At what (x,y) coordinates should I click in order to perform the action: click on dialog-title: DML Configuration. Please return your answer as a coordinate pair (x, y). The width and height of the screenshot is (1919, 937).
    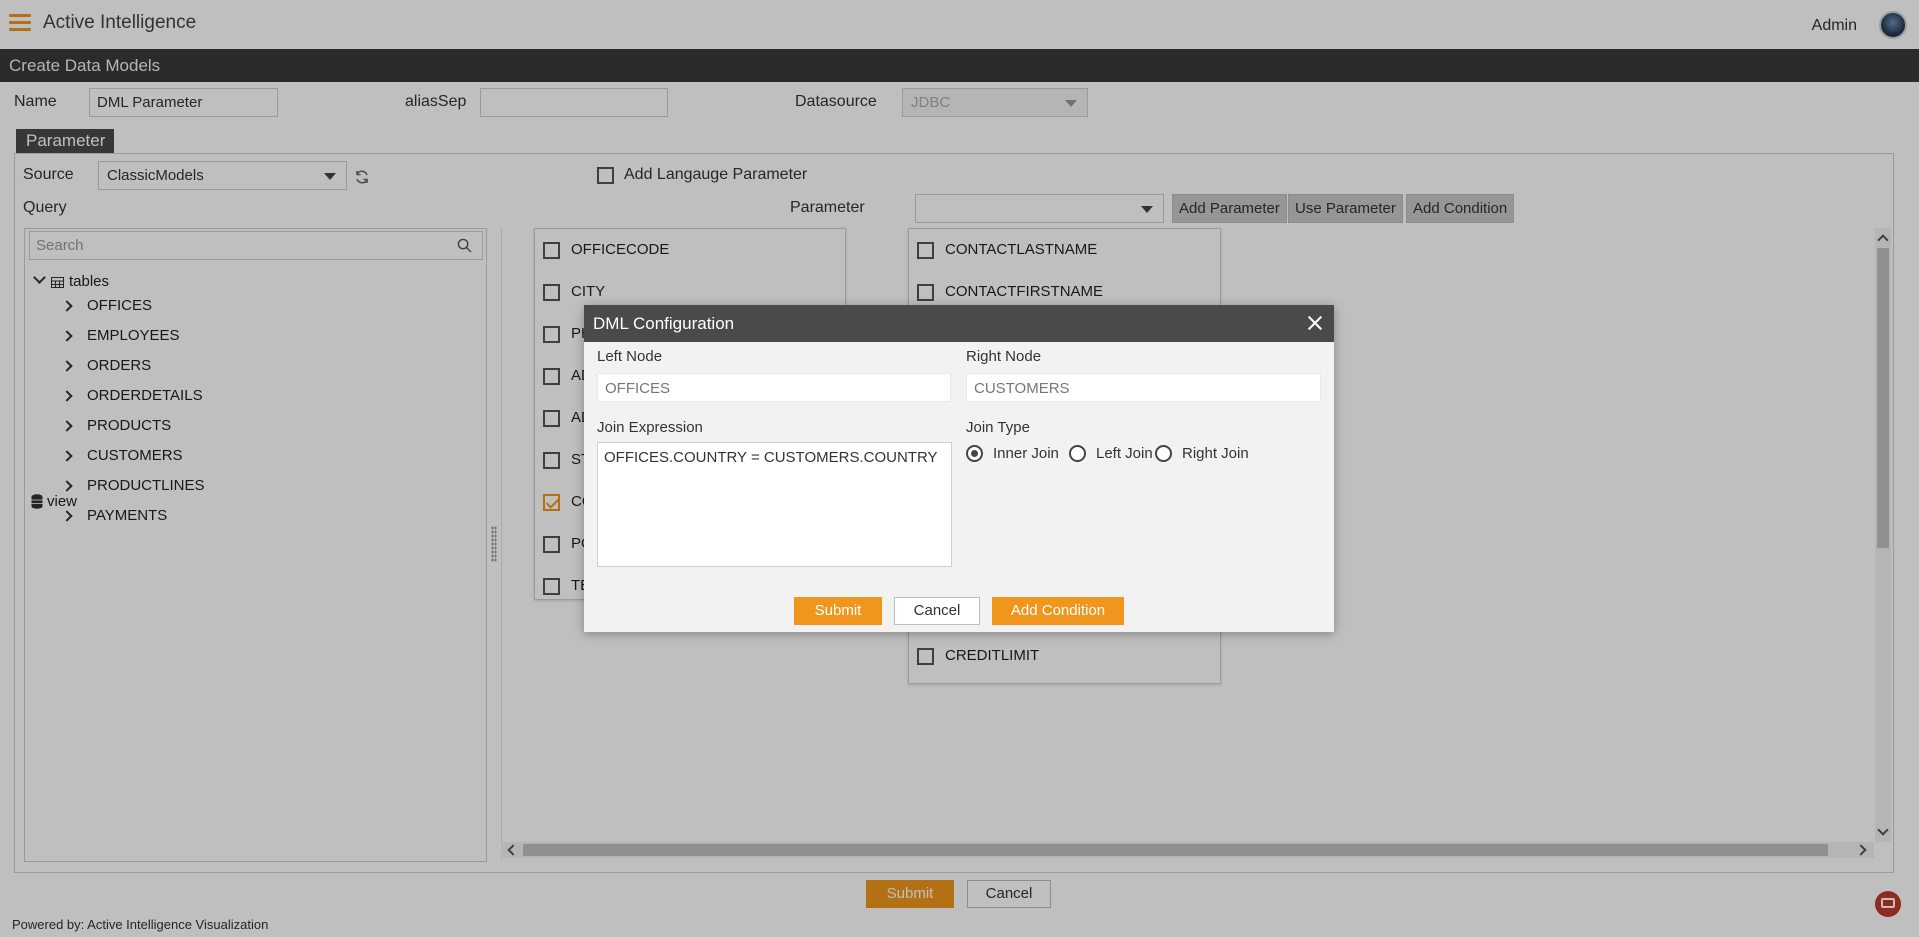
    Looking at the image, I should click on (664, 323).